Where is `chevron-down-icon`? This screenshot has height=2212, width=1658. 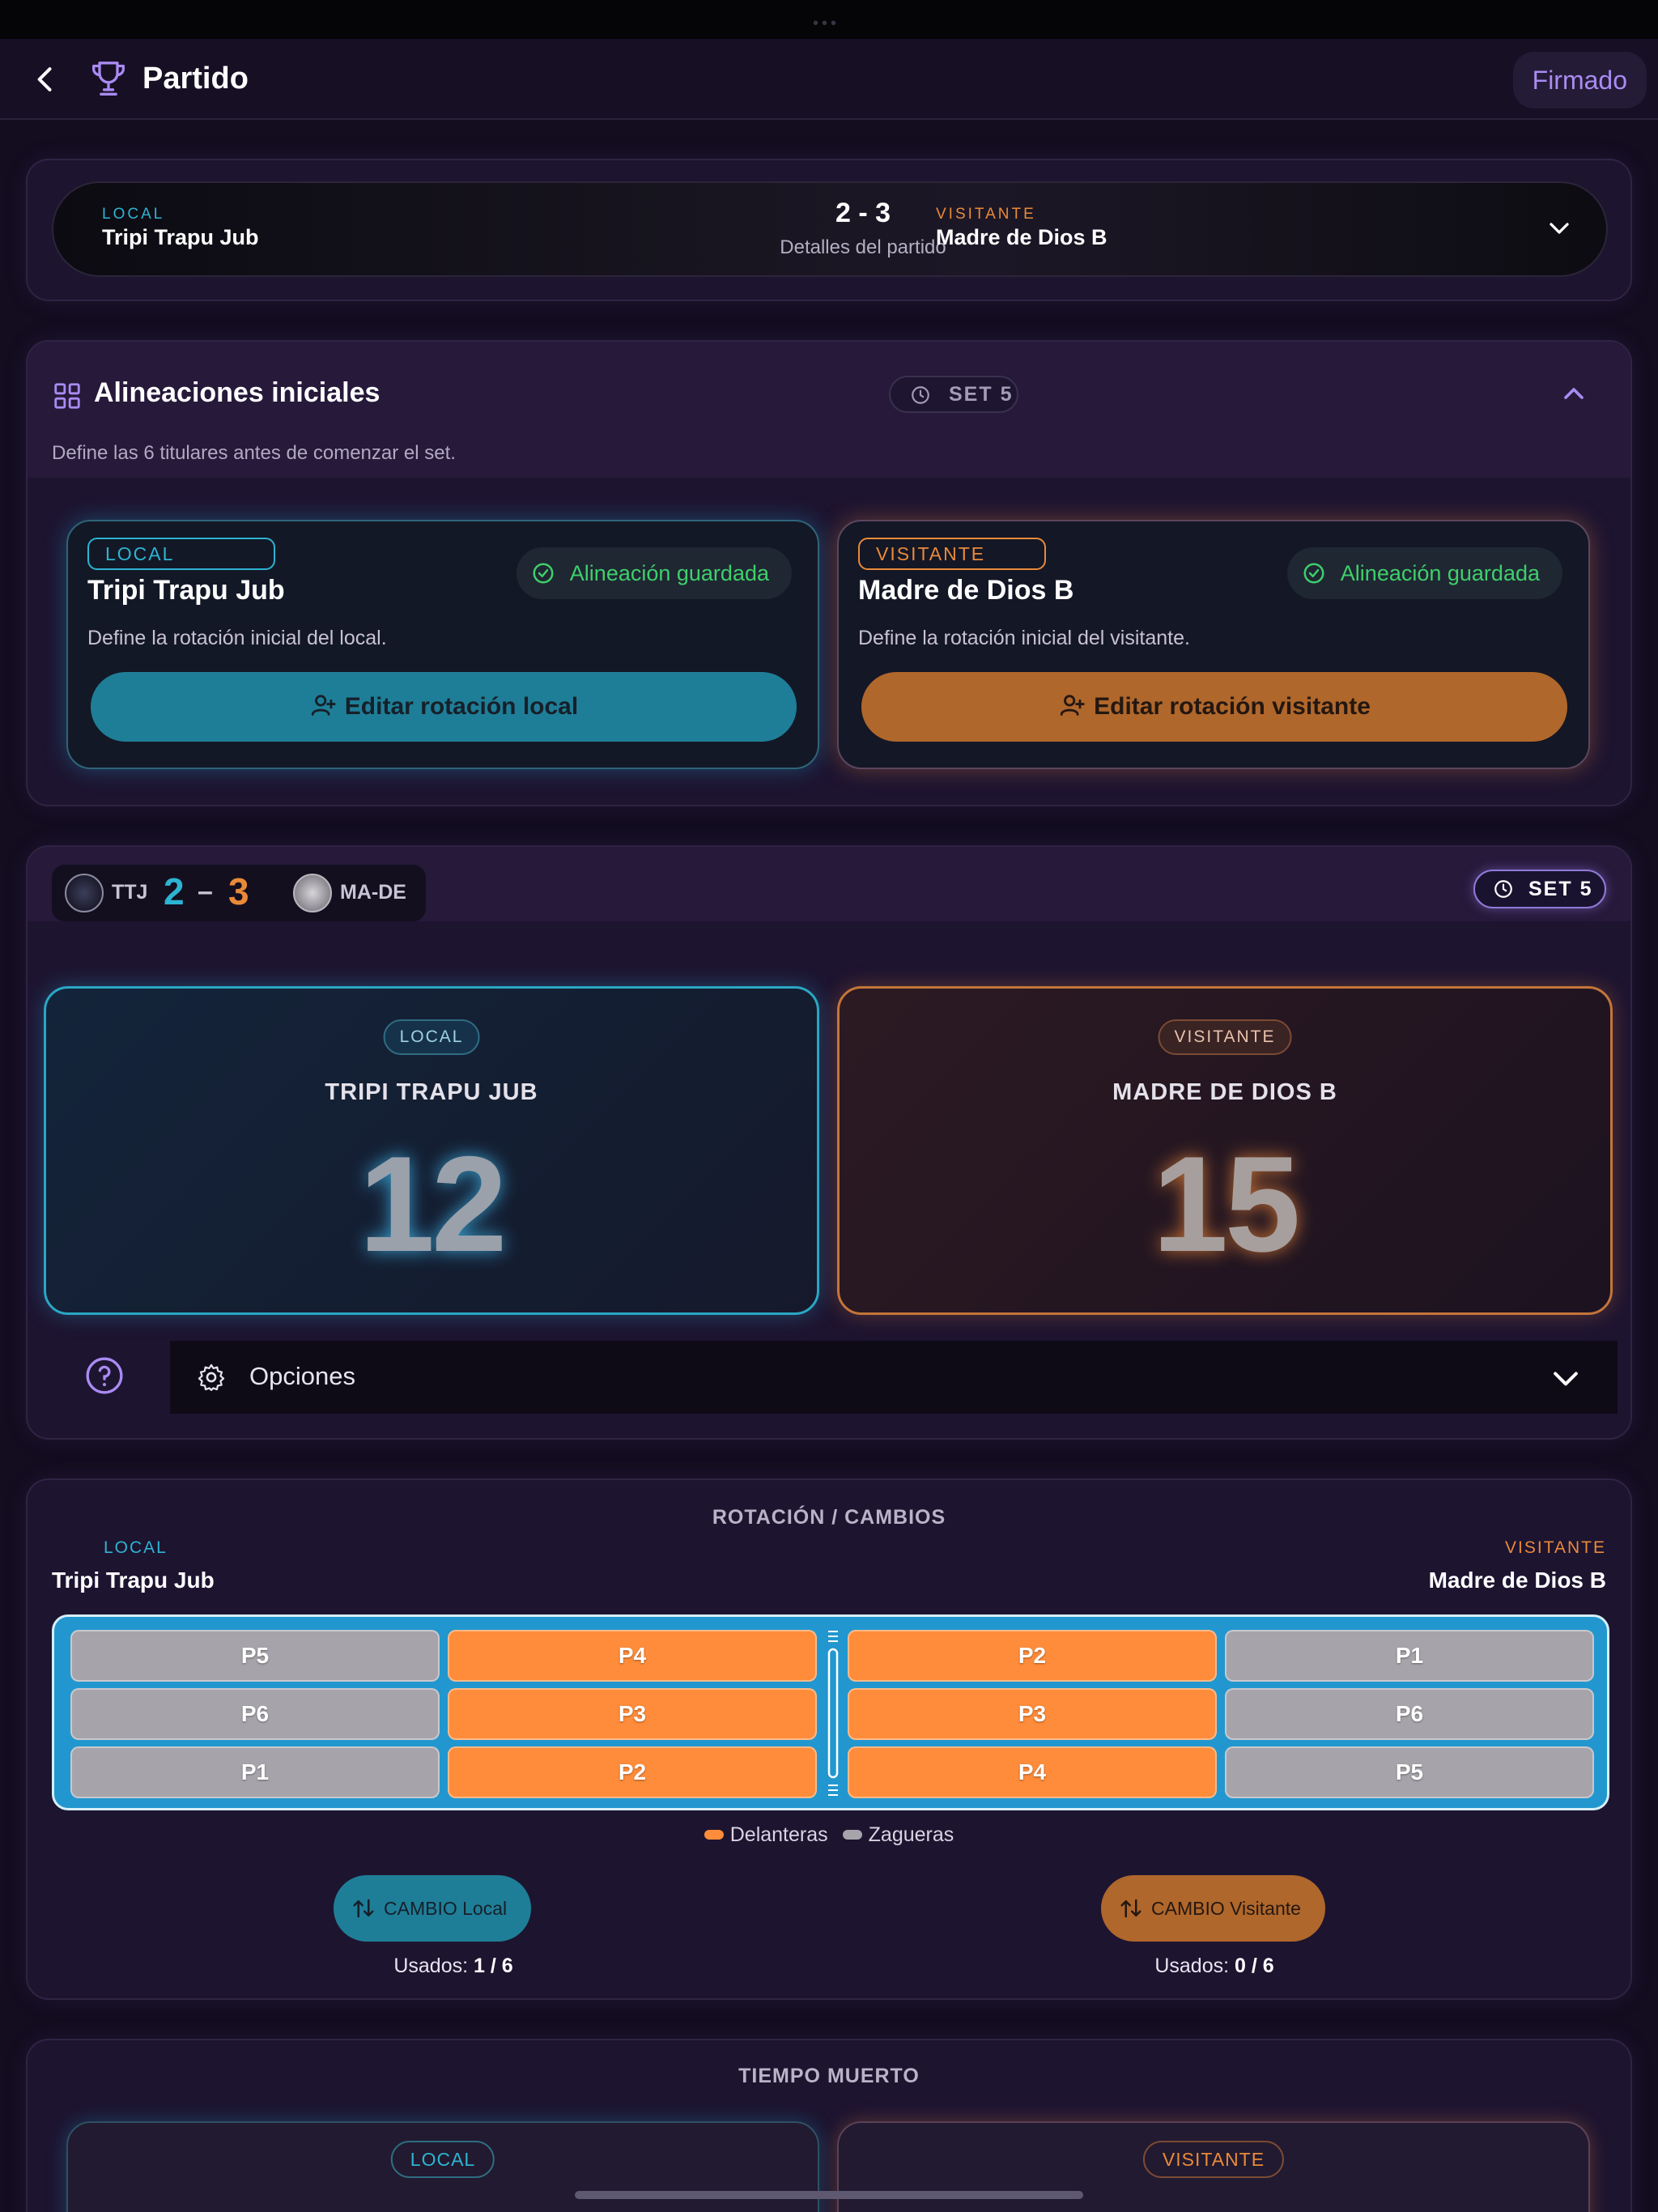 chevron-down-icon is located at coordinates (1559, 229).